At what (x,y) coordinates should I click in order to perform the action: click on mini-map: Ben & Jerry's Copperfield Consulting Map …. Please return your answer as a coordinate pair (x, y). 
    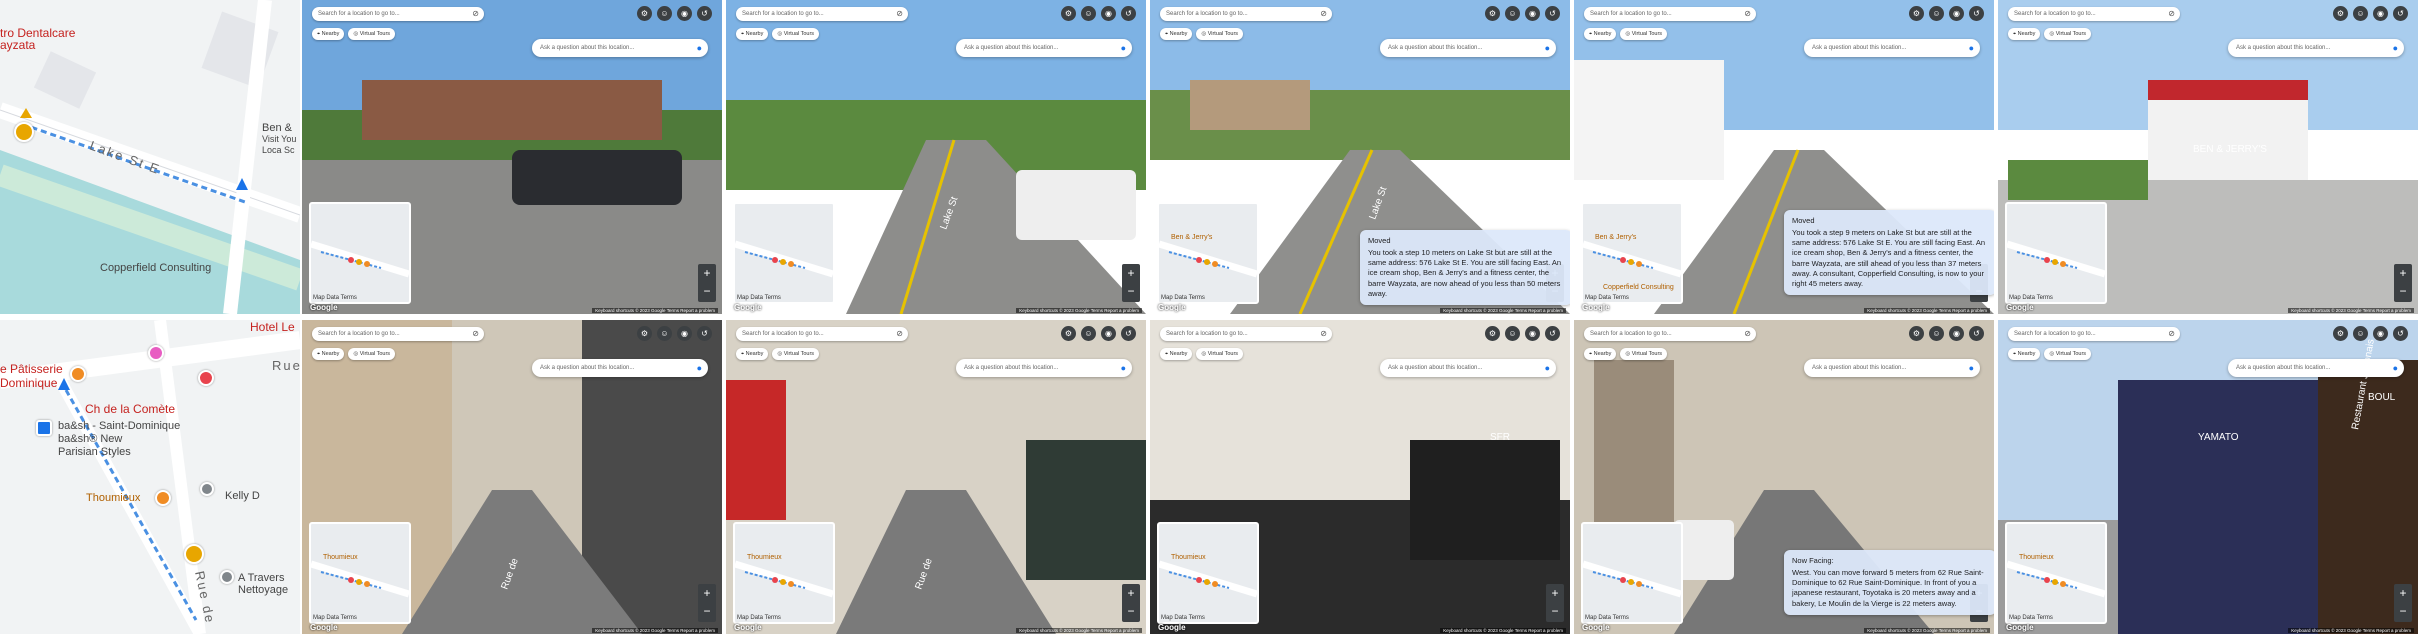
    Looking at the image, I should click on (1632, 253).